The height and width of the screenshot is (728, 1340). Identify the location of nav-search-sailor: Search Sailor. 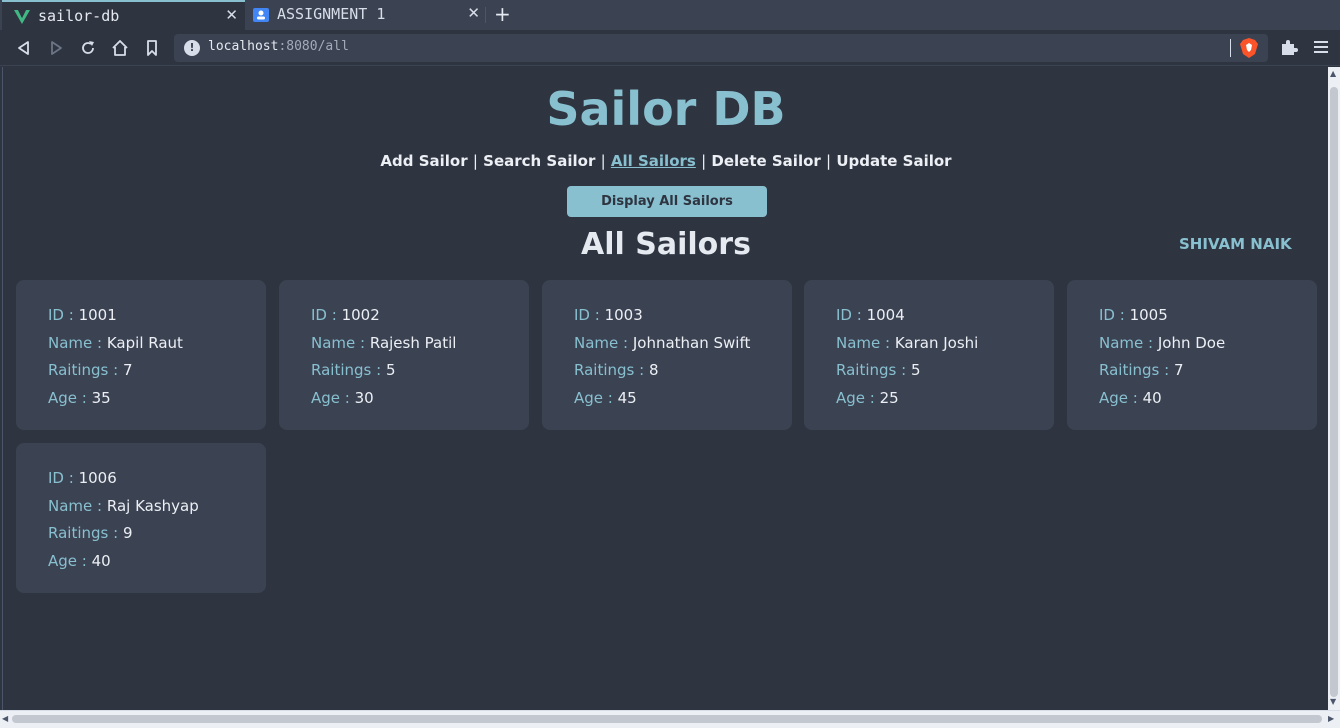
(539, 161).